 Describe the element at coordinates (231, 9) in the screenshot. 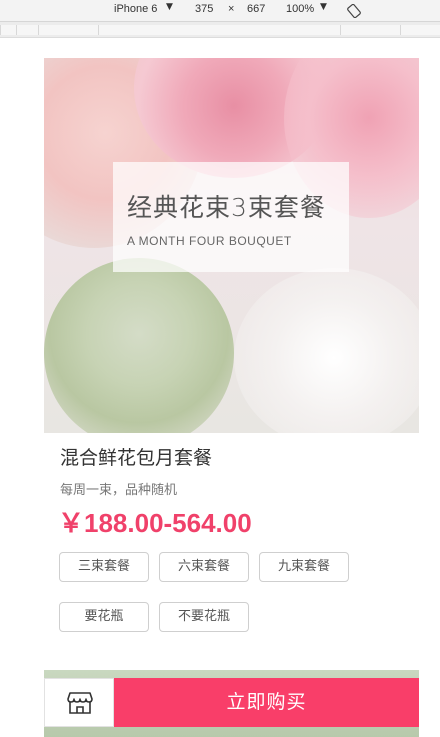

I see `dimension-times: ×` at that location.